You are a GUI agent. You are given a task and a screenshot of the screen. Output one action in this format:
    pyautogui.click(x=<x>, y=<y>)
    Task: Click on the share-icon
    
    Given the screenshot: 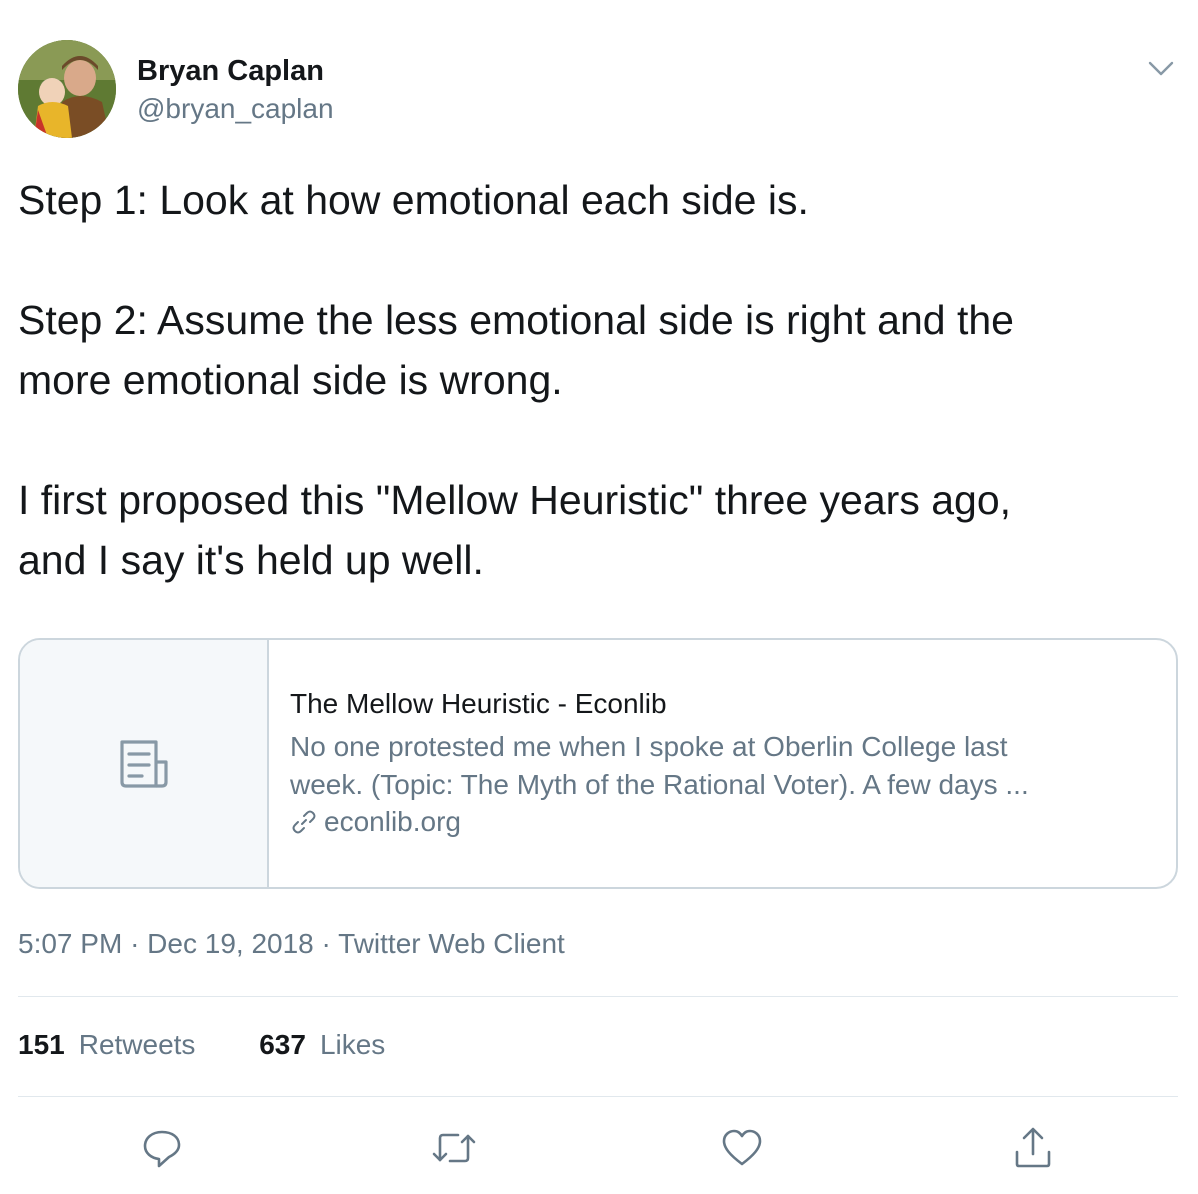 What is the action you would take?
    pyautogui.click(x=1033, y=1147)
    